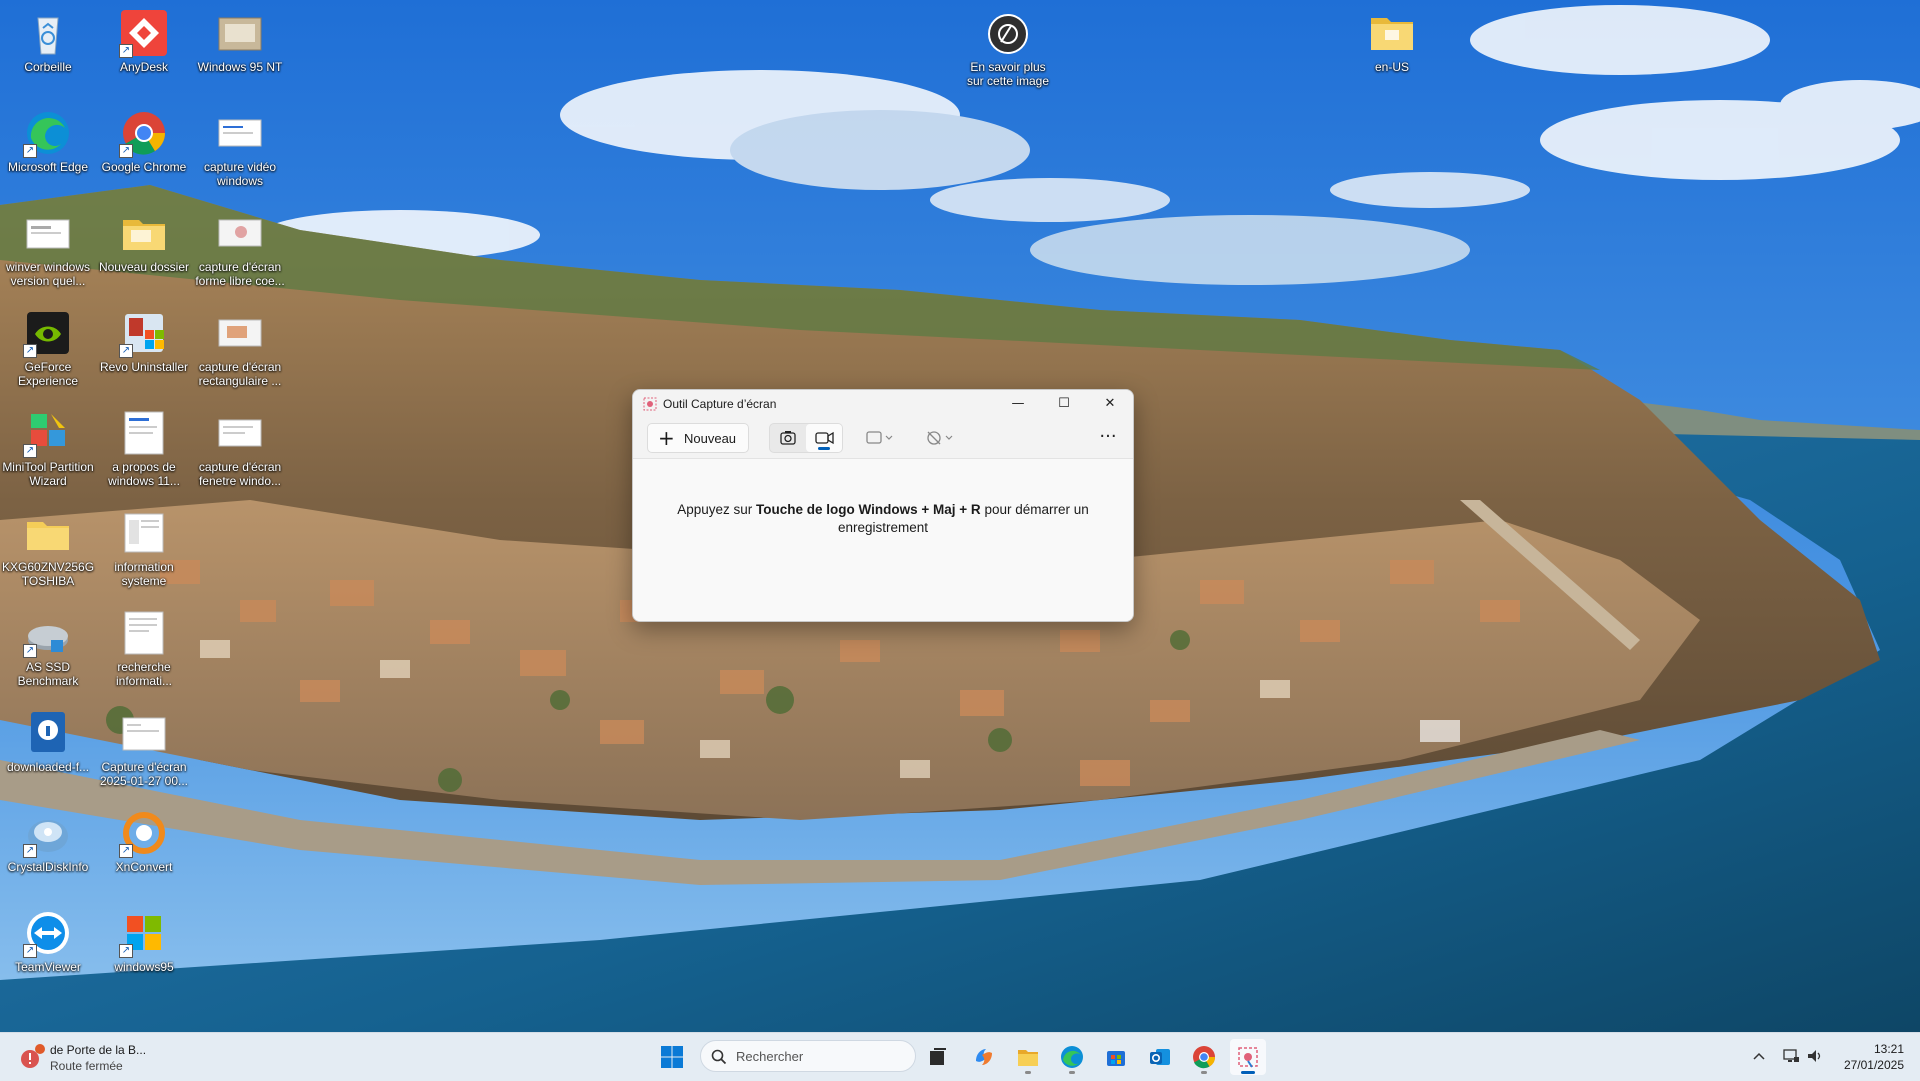  What do you see at coordinates (808, 1056) in the screenshot?
I see `search-box: Rechercher` at bounding box center [808, 1056].